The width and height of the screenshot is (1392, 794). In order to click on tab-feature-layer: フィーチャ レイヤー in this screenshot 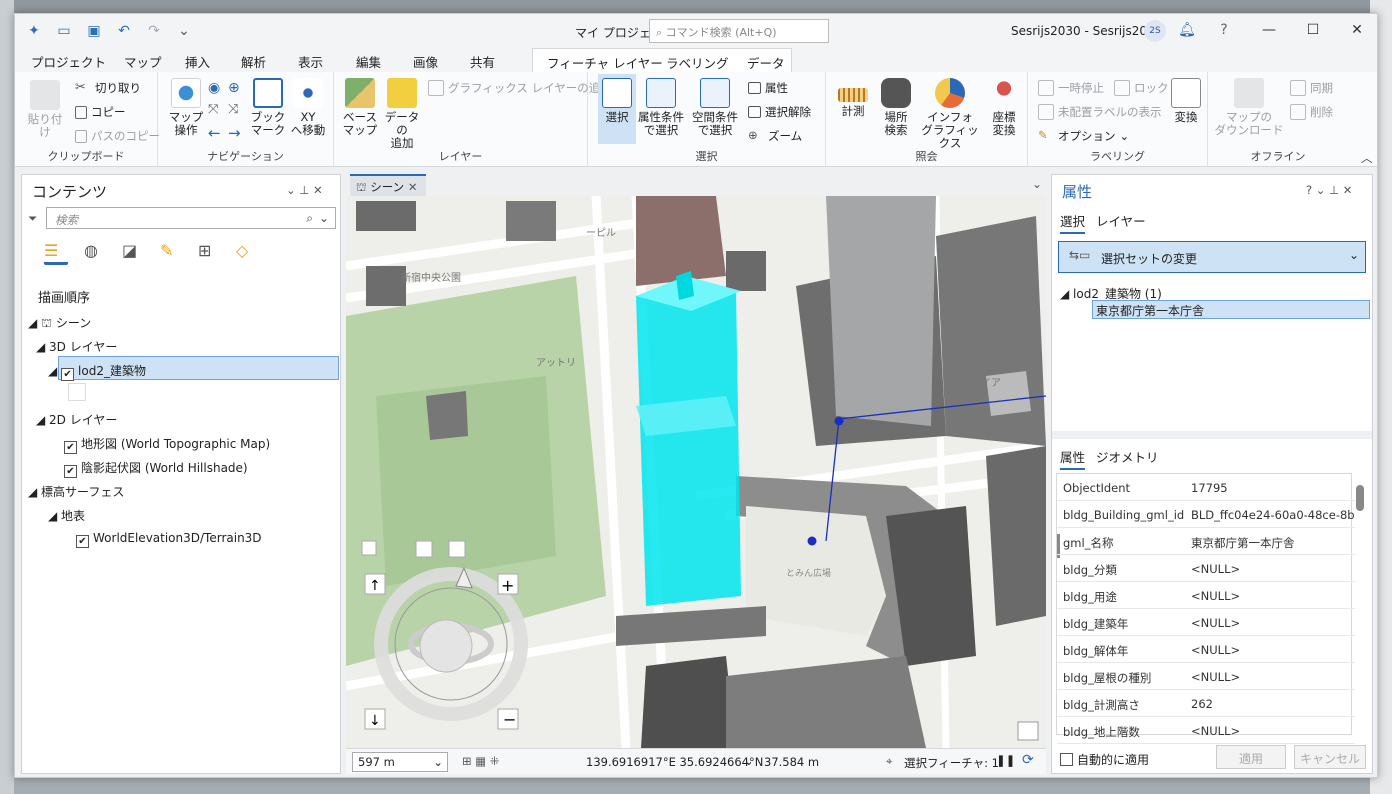, I will do `click(605, 62)`.